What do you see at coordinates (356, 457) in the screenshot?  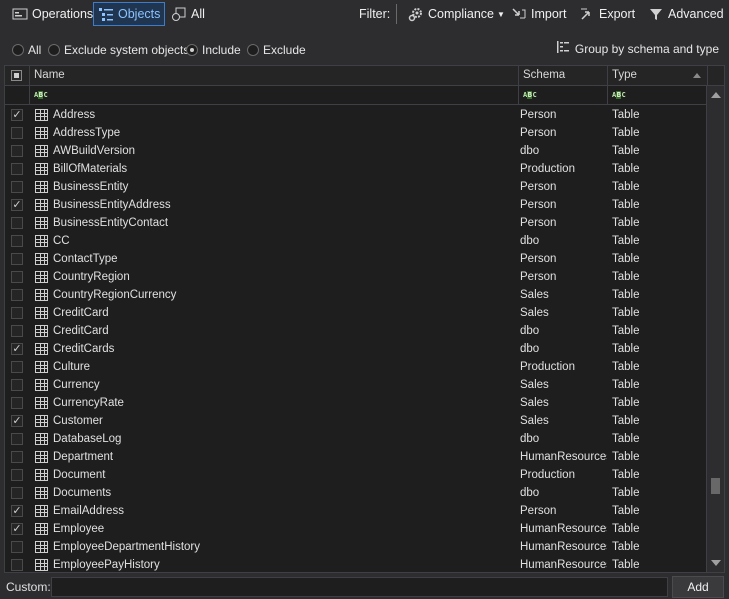 I see `table-row: Department HumanResources Table` at bounding box center [356, 457].